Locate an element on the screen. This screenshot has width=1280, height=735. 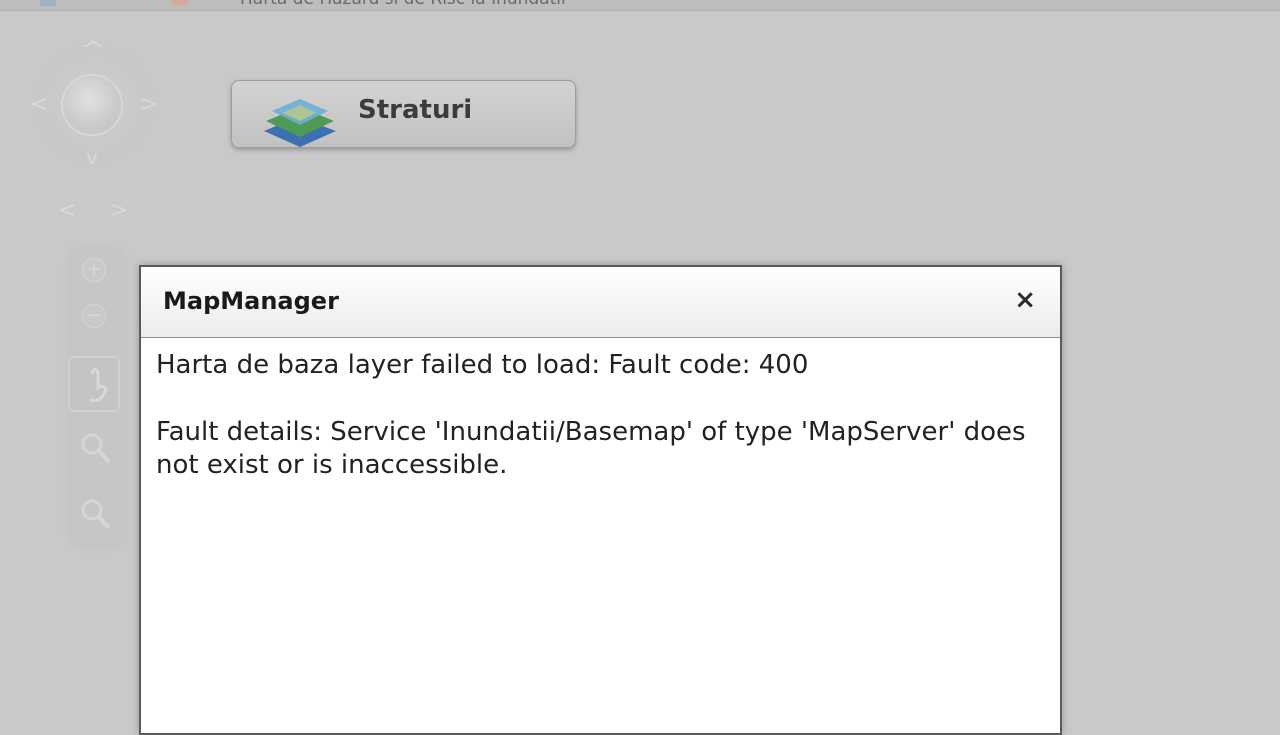
next-extent-button: > is located at coordinates (119, 211).